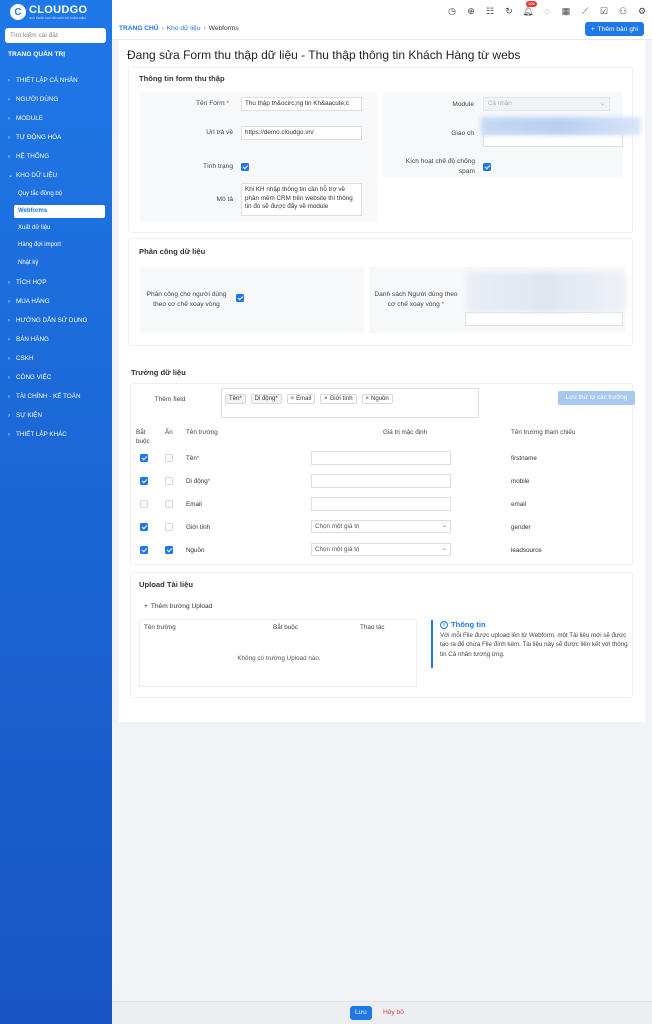  I want to click on list-icon: ☷, so click(490, 11).